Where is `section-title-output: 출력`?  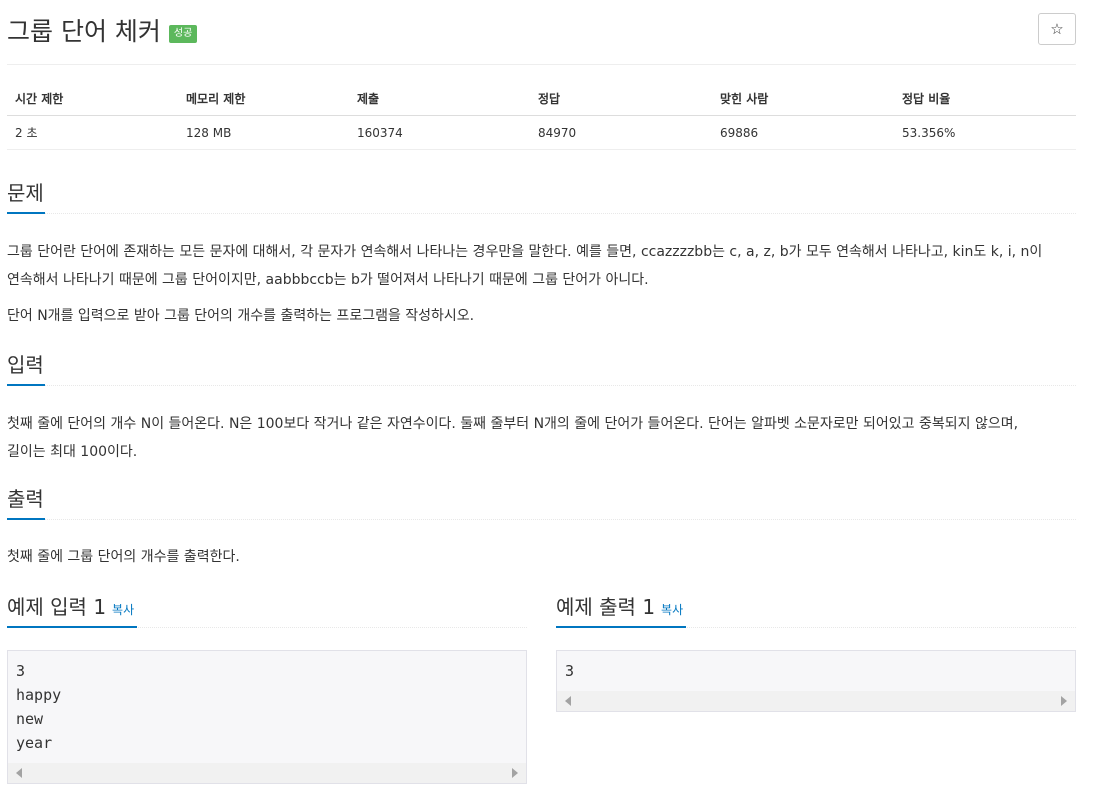
section-title-output: 출력 is located at coordinates (25, 499).